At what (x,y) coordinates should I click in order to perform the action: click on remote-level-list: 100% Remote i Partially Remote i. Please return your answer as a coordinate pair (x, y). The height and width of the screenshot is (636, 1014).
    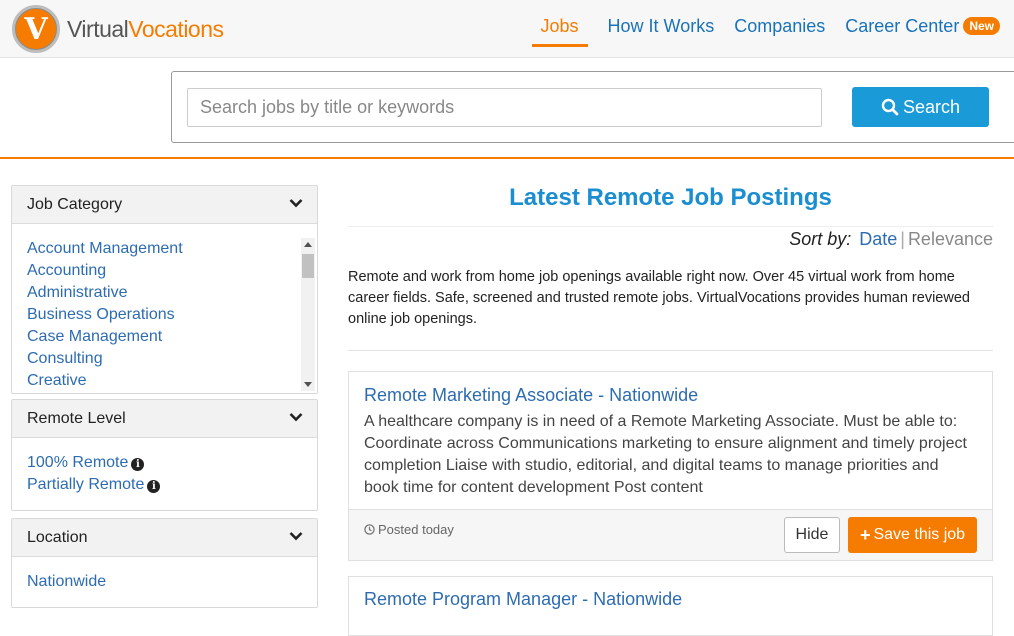
    Looking at the image, I should click on (164, 467).